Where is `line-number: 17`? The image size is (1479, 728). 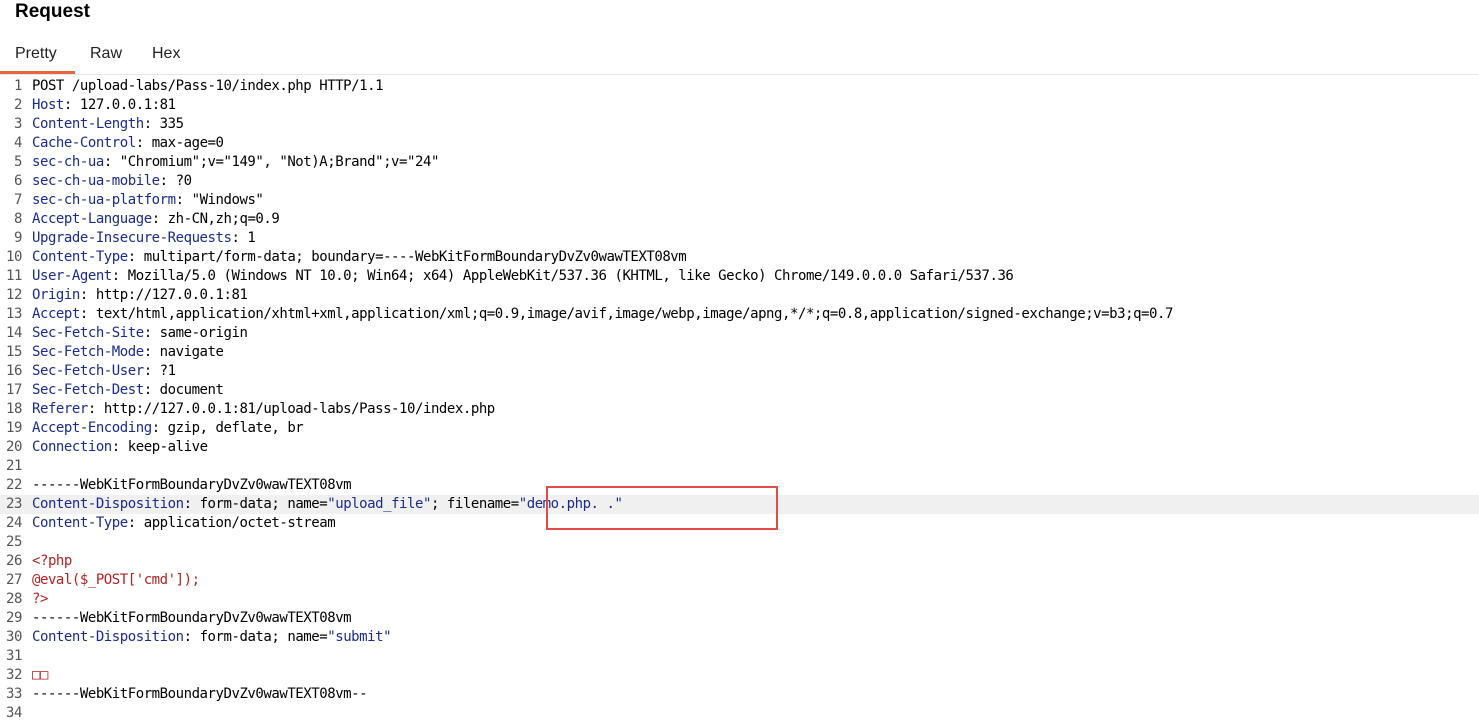
line-number: 17 is located at coordinates (14, 390).